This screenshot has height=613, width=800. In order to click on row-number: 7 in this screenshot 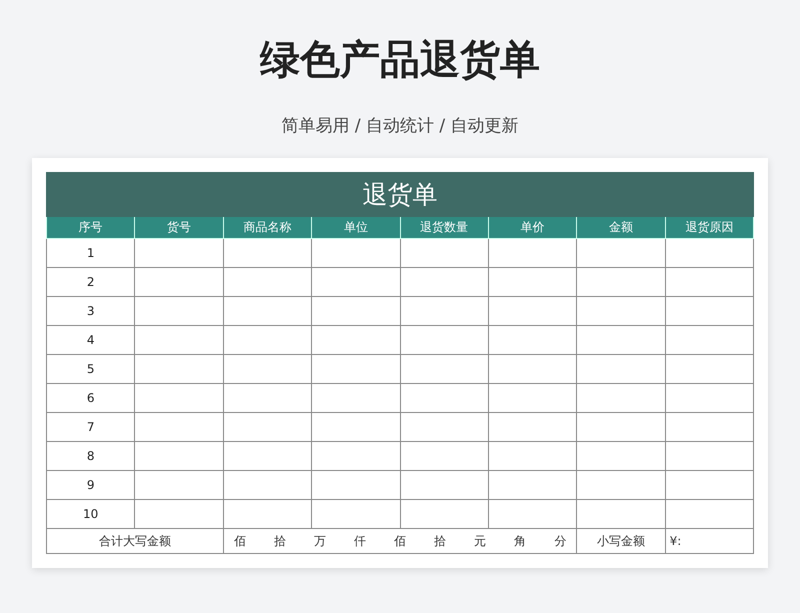, I will do `click(90, 427)`.